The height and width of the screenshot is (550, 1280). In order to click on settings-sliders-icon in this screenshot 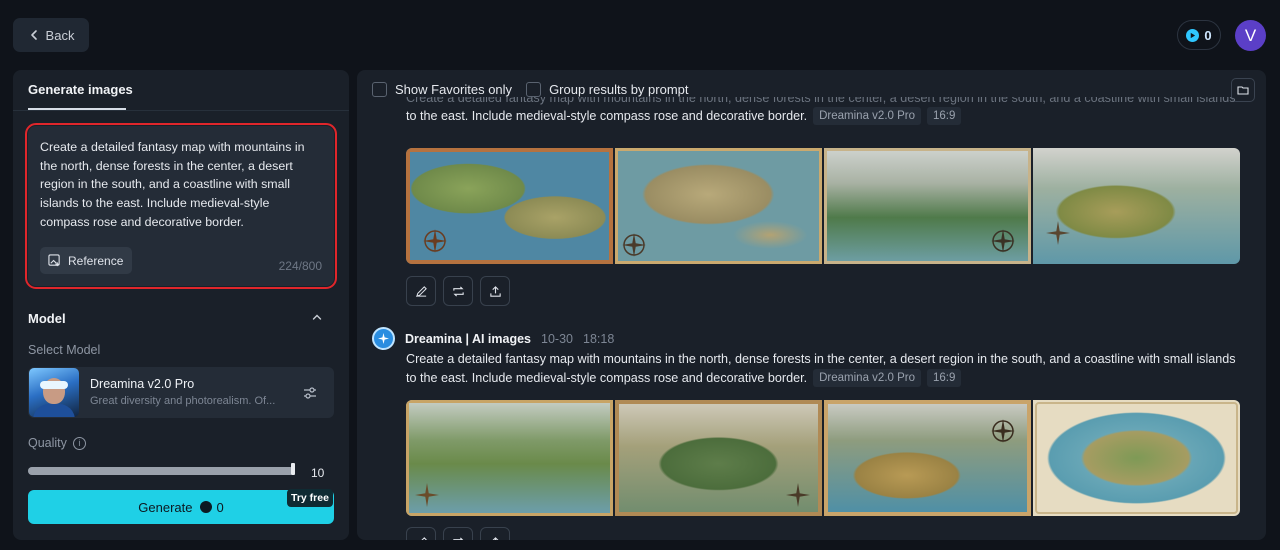, I will do `click(310, 393)`.